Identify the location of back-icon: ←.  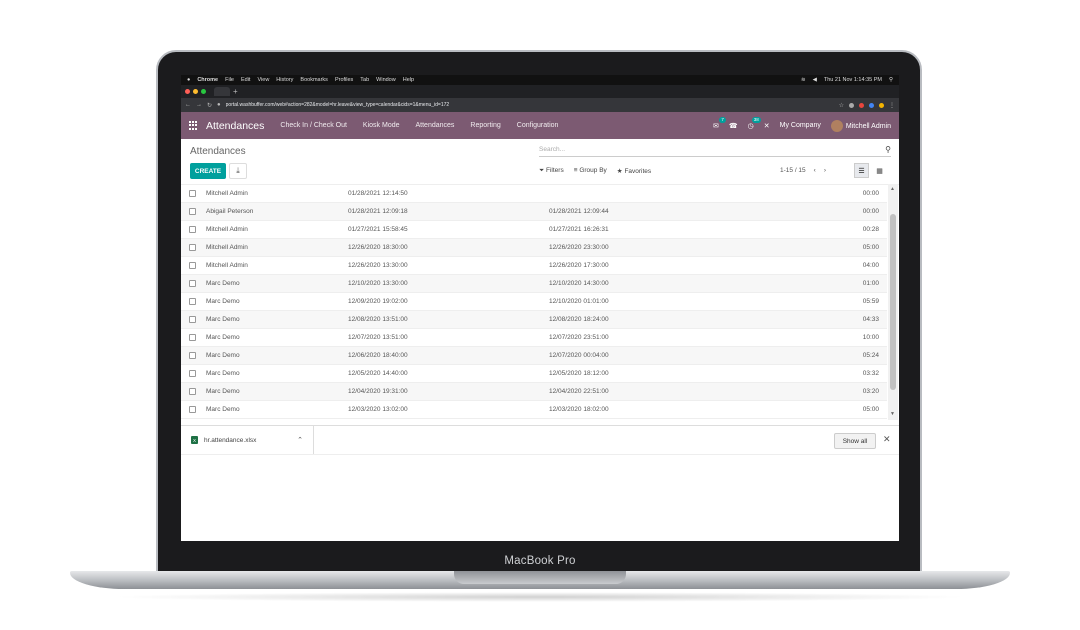
(188, 105).